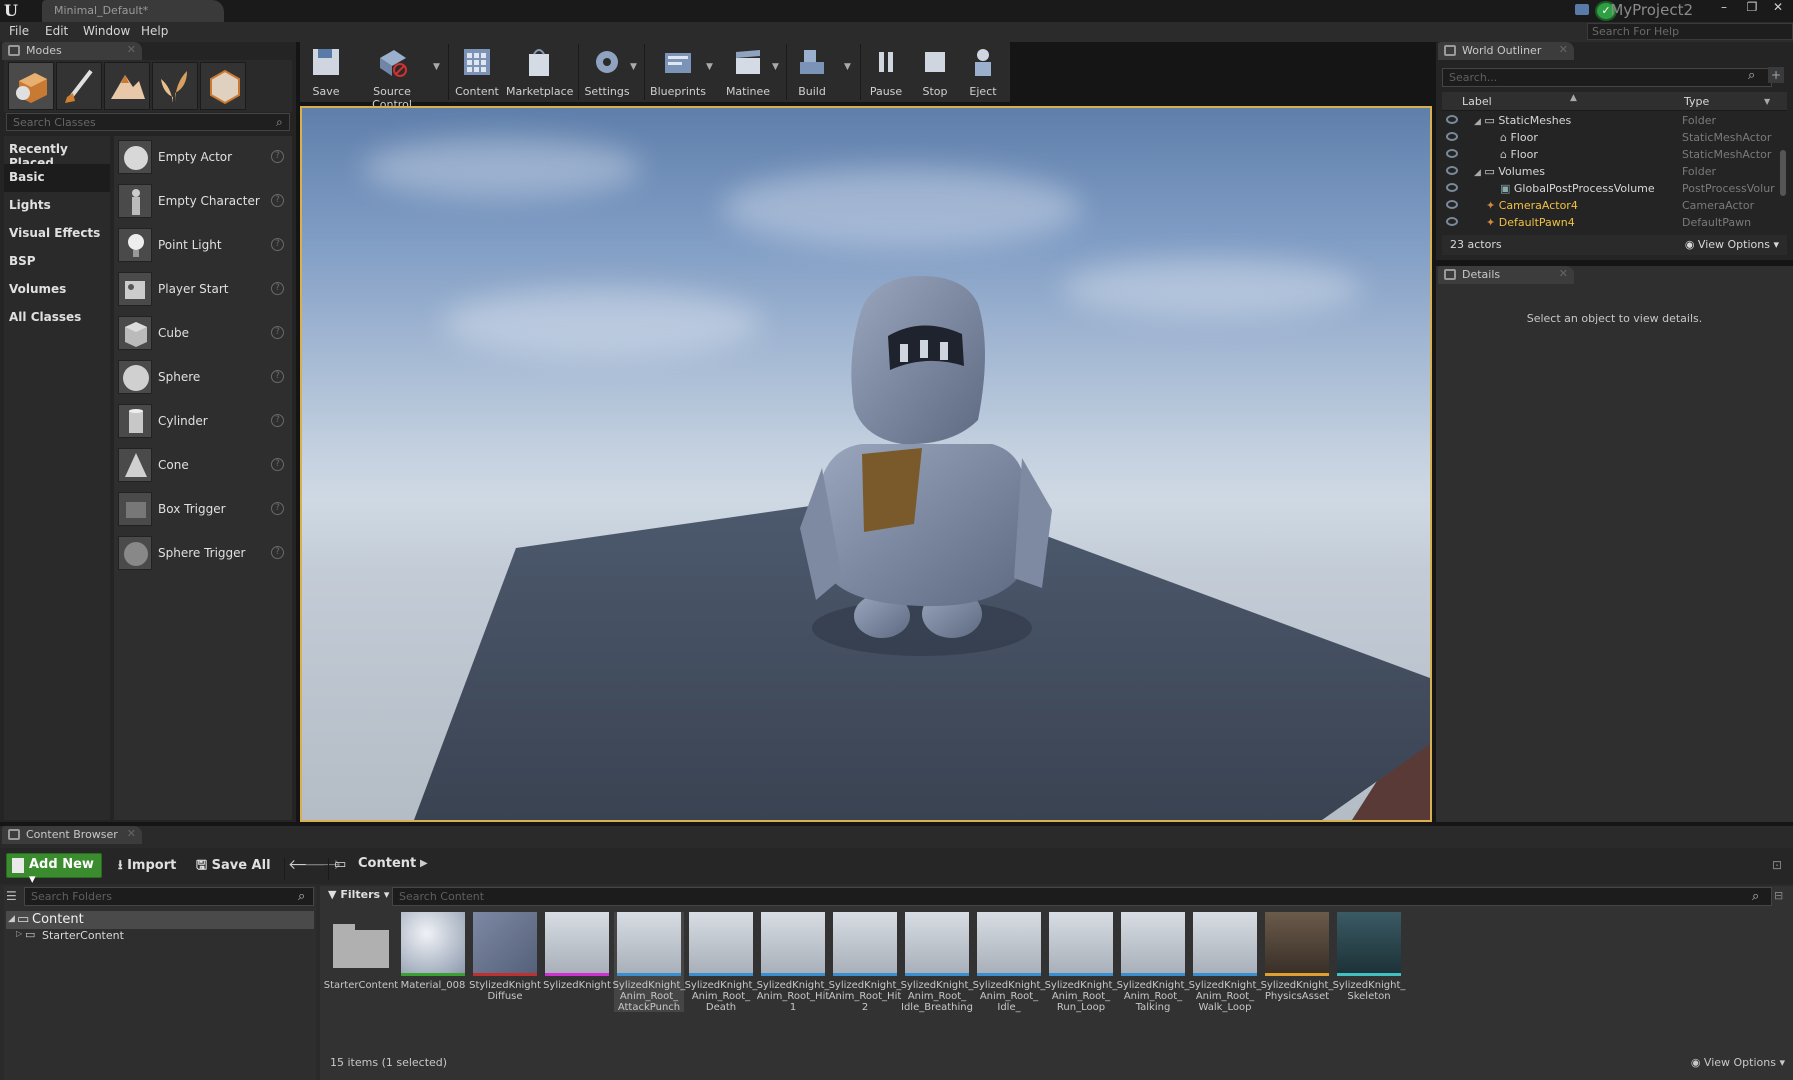 The height and width of the screenshot is (1080, 1793). I want to click on category-visual-effects: Visual Effects, so click(57, 234).